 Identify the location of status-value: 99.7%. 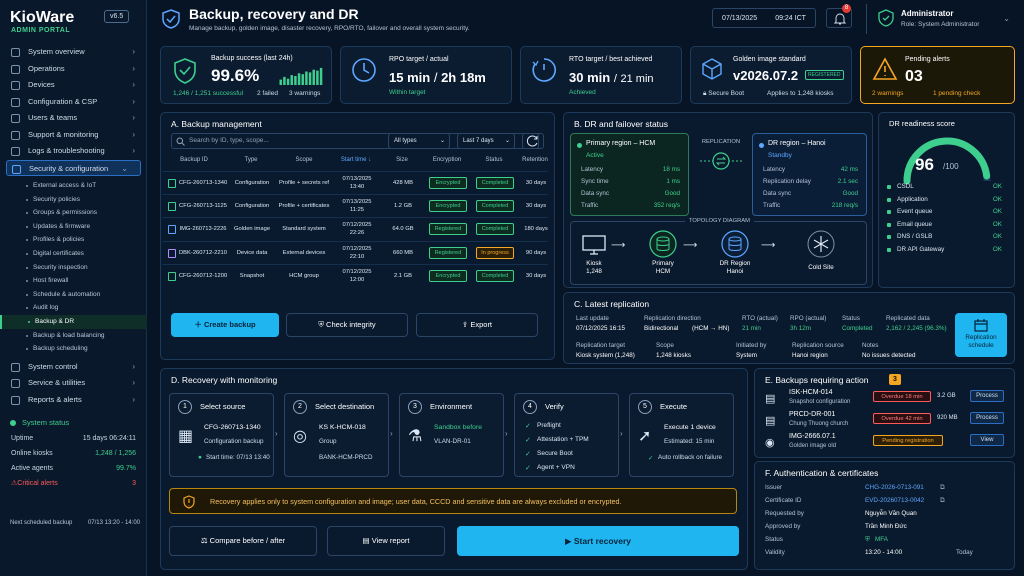
(126, 468).